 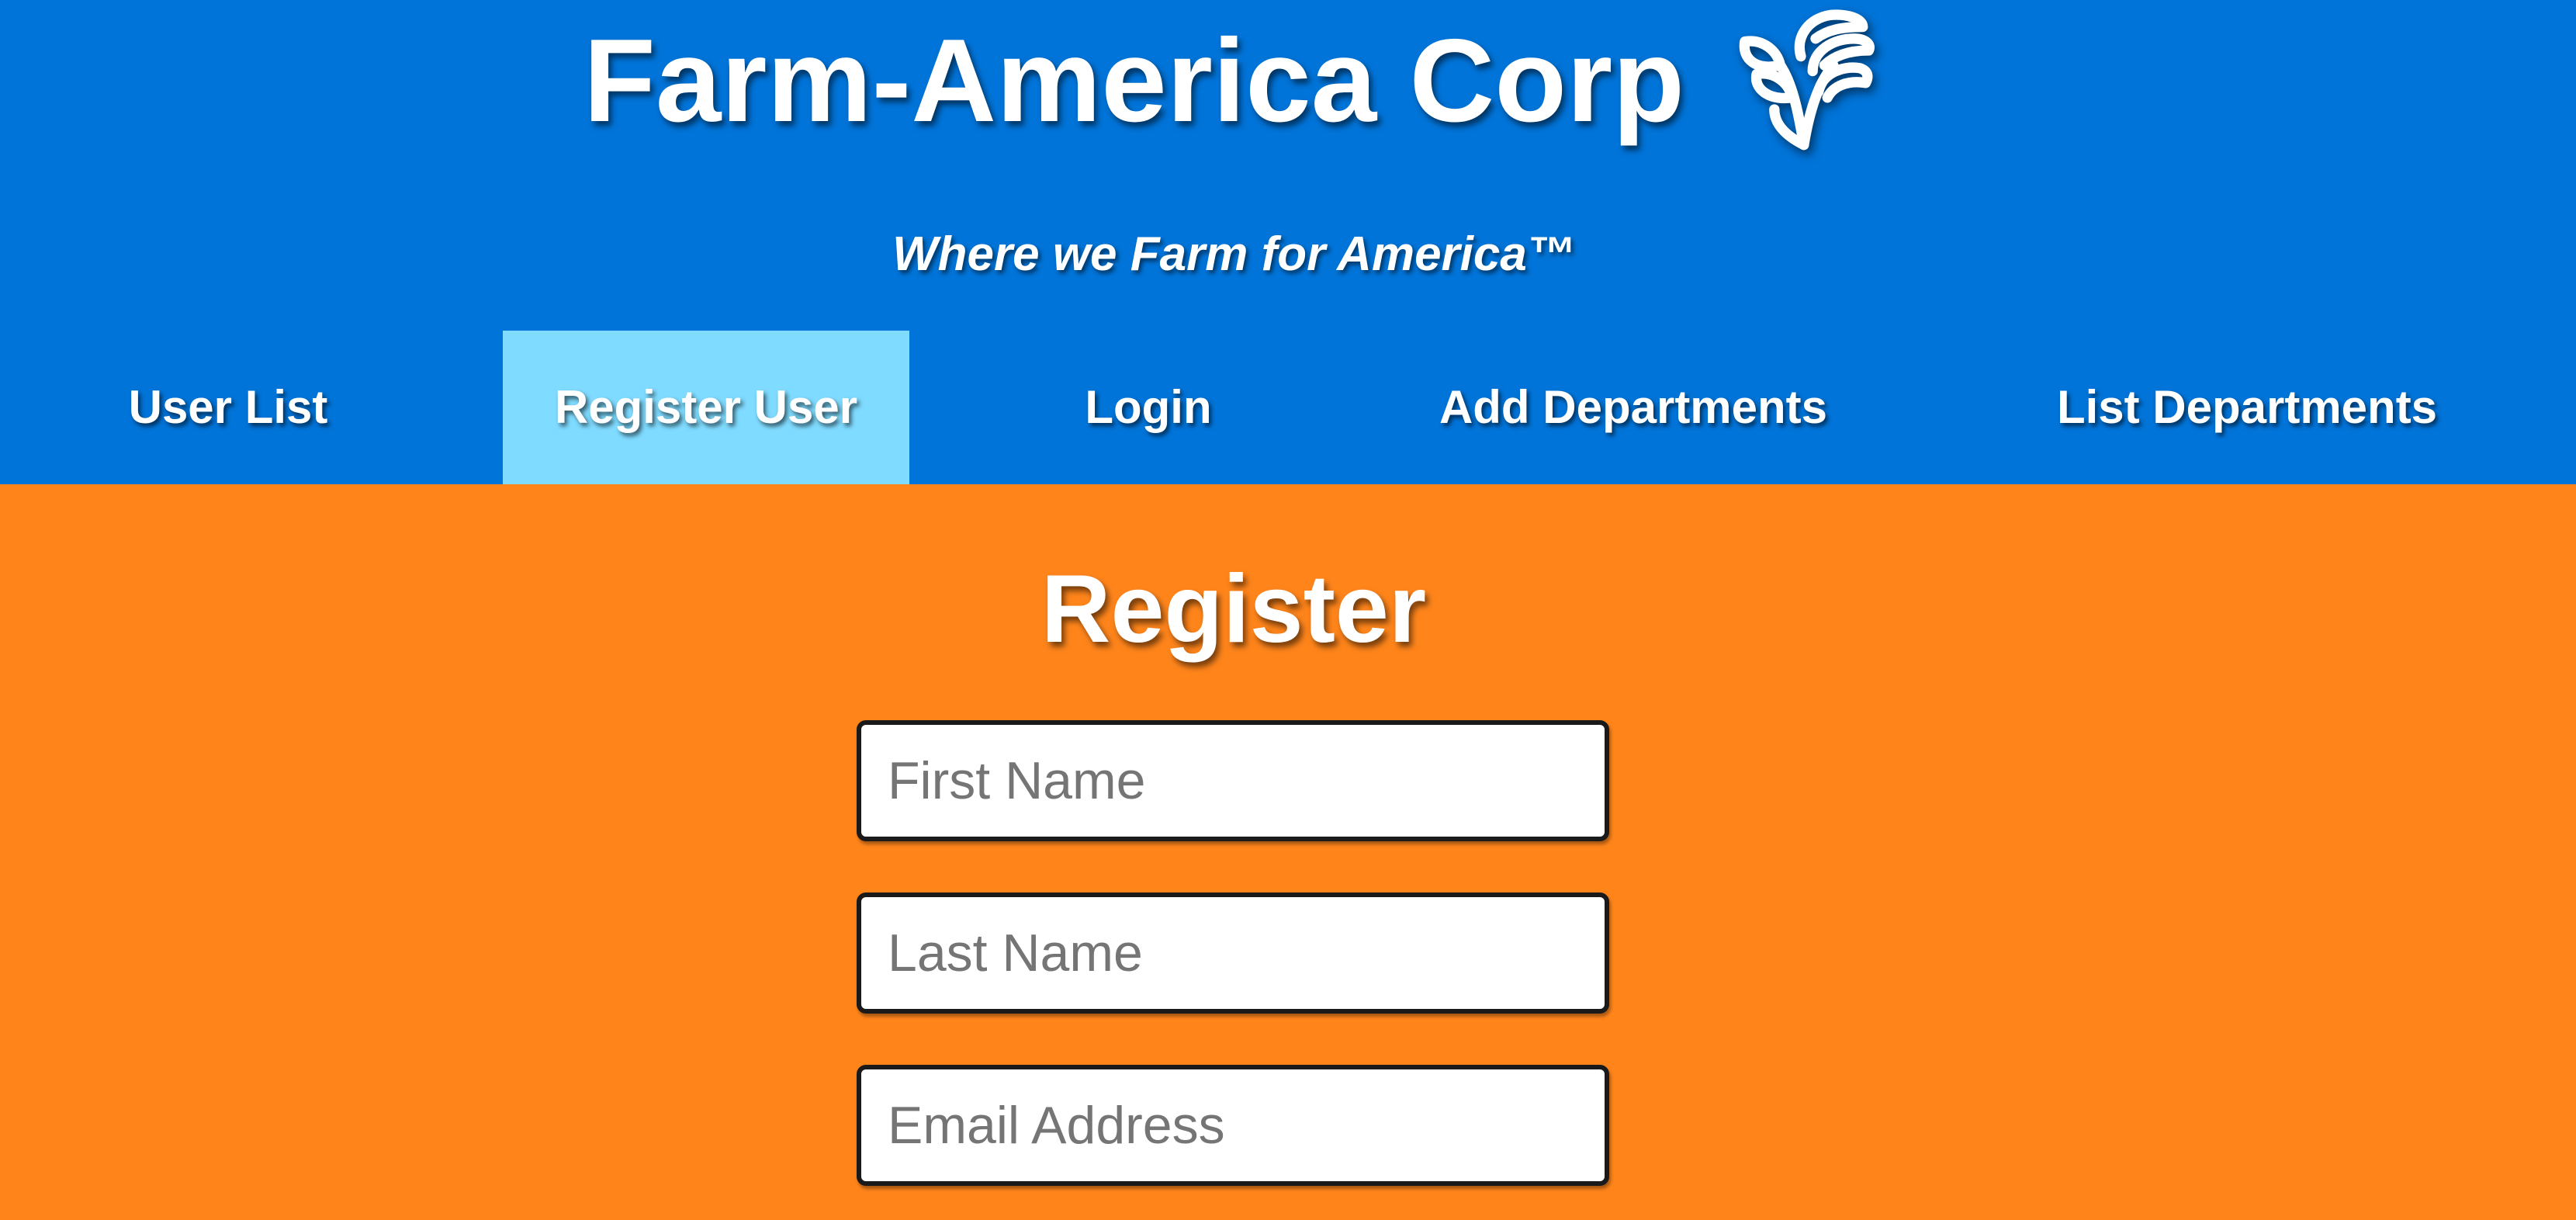 I want to click on wheat-icon, so click(x=1807, y=80).